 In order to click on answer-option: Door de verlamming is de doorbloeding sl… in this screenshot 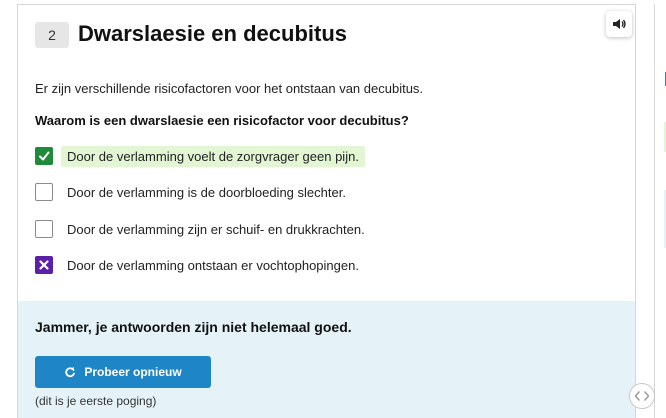, I will do `click(193, 192)`.